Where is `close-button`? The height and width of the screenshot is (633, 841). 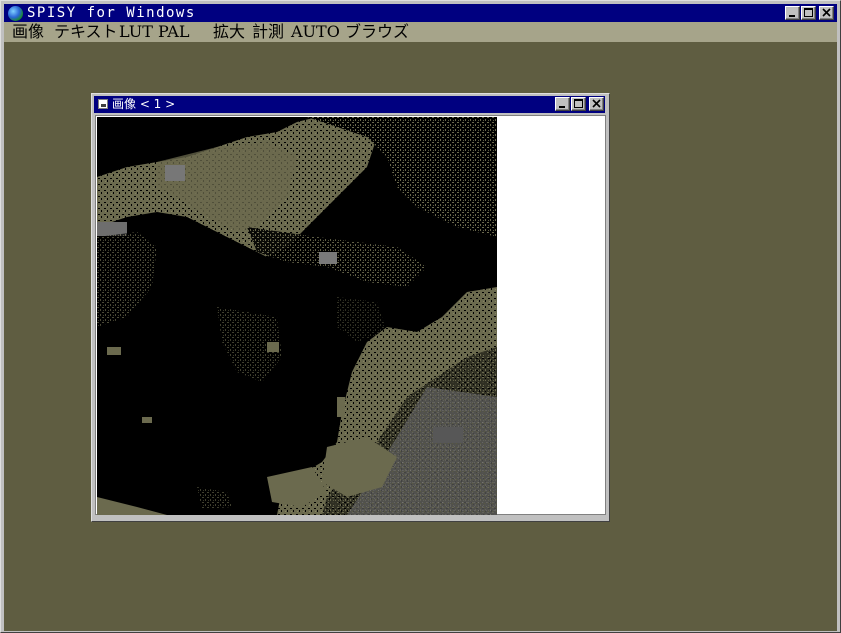 close-button is located at coordinates (826, 13).